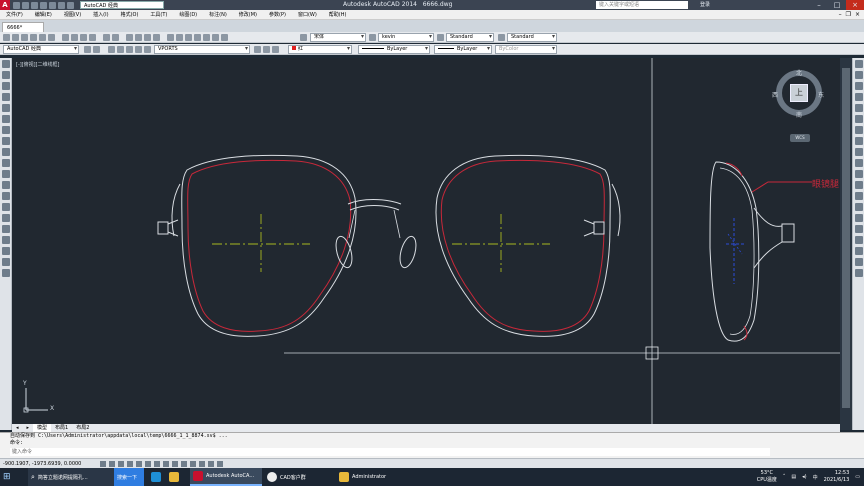  What do you see at coordinates (122, 5) in the screenshot?
I see `workspace-dropdown: AutoCAD 经典` at bounding box center [122, 5].